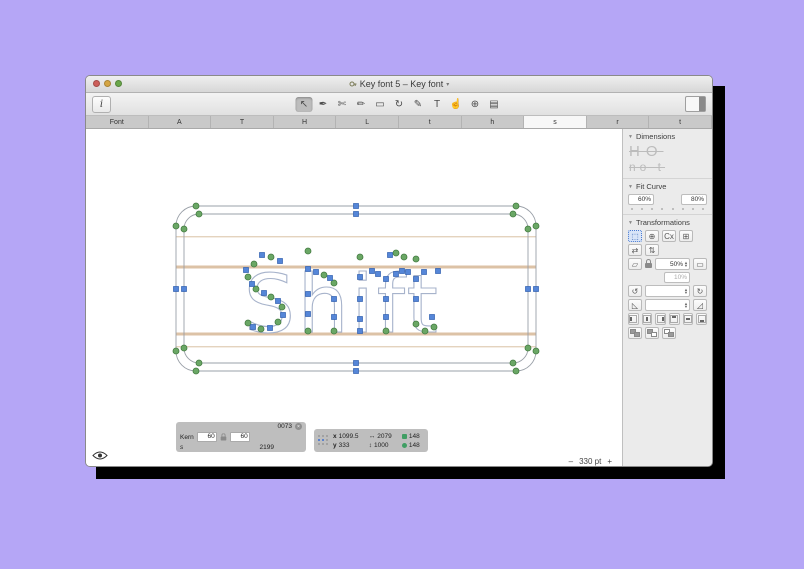 The image size is (804, 569). I want to click on scale-stepper: ▲ ▼, so click(686, 264).